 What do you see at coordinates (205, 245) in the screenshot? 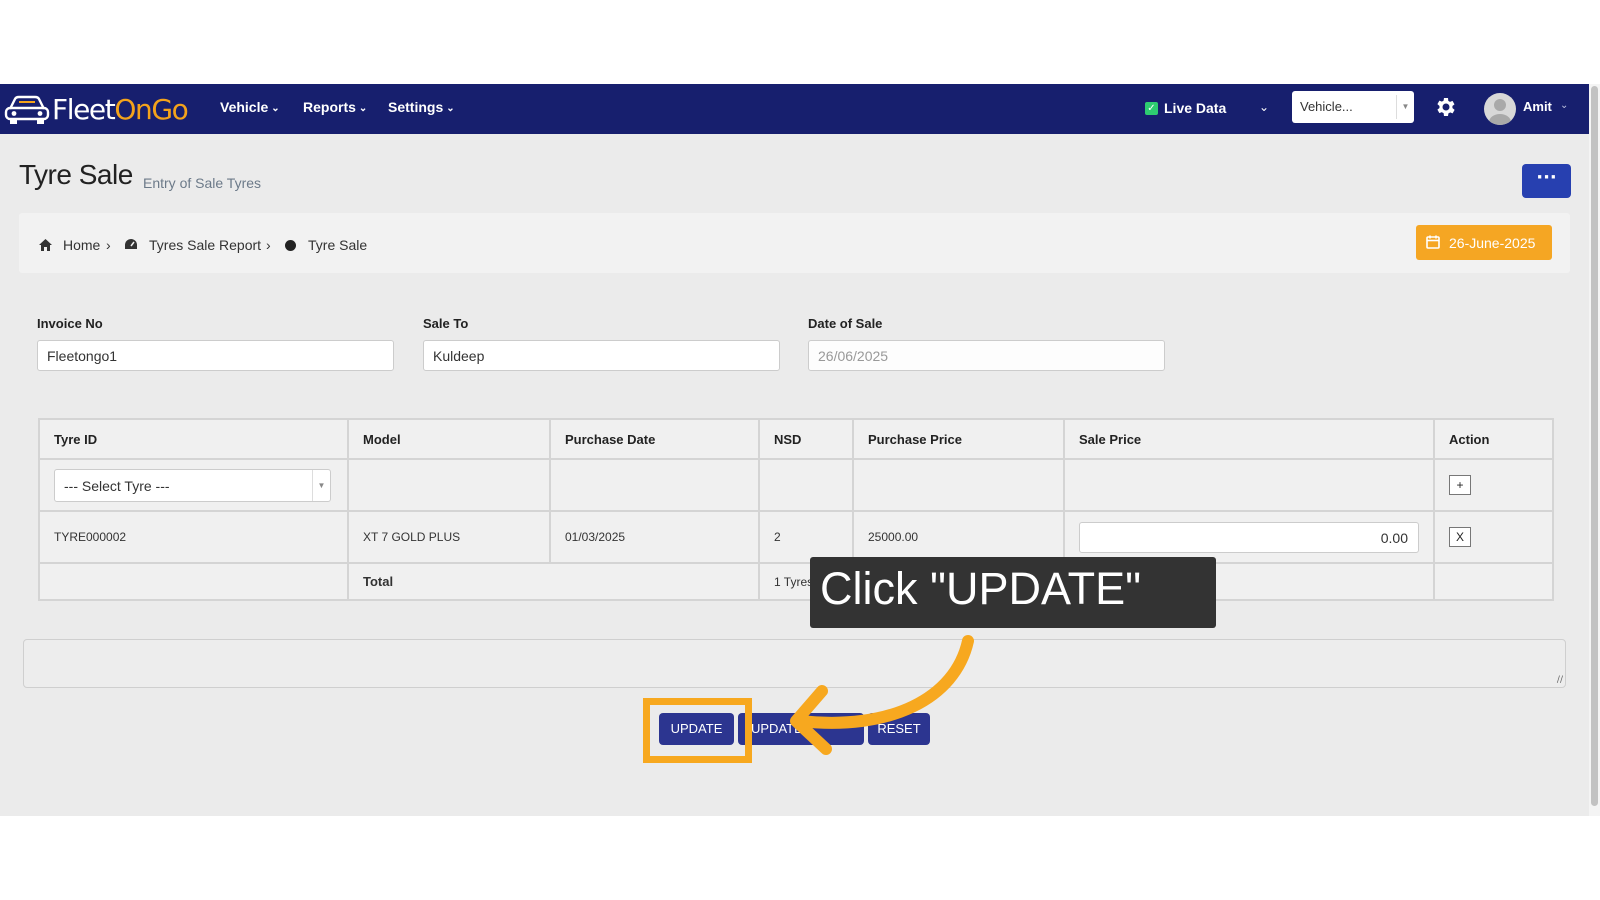
I see `breadcrumb-tyres-sale-report: Tyres Sale Report` at bounding box center [205, 245].